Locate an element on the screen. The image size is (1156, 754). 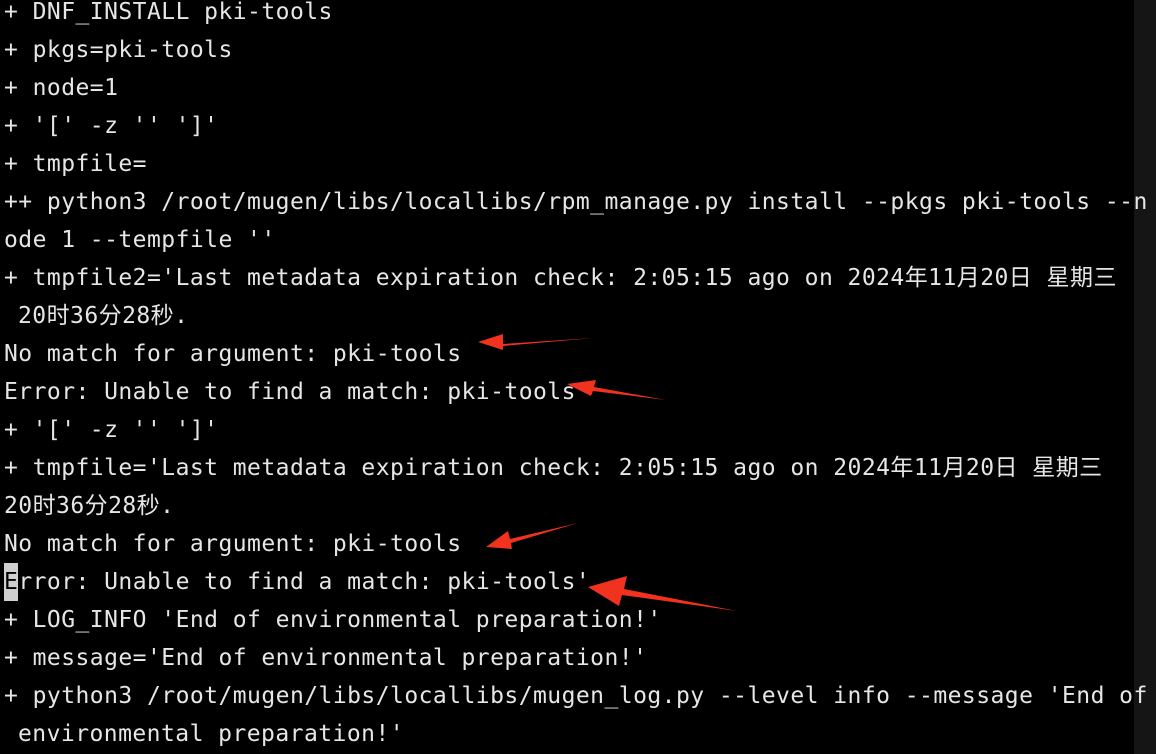
terminal-line: + pkgs=pki-tools is located at coordinates (118, 50).